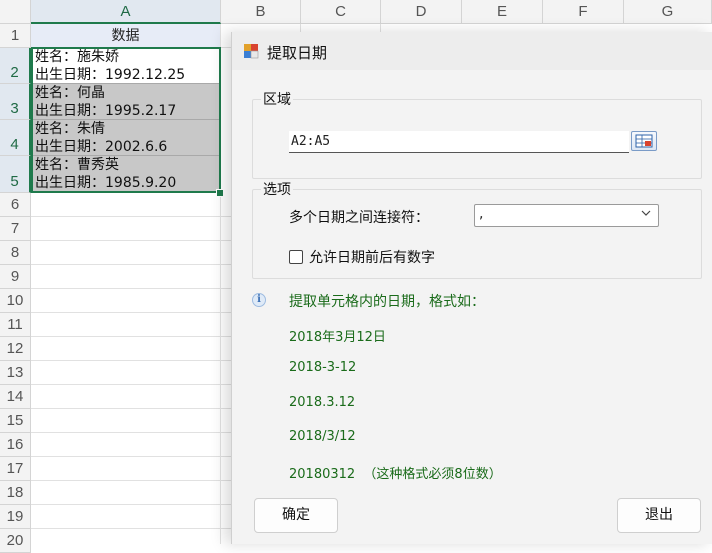 This screenshot has height=553, width=712. Describe the element at coordinates (126, 120) in the screenshot. I see `selection-border` at that location.